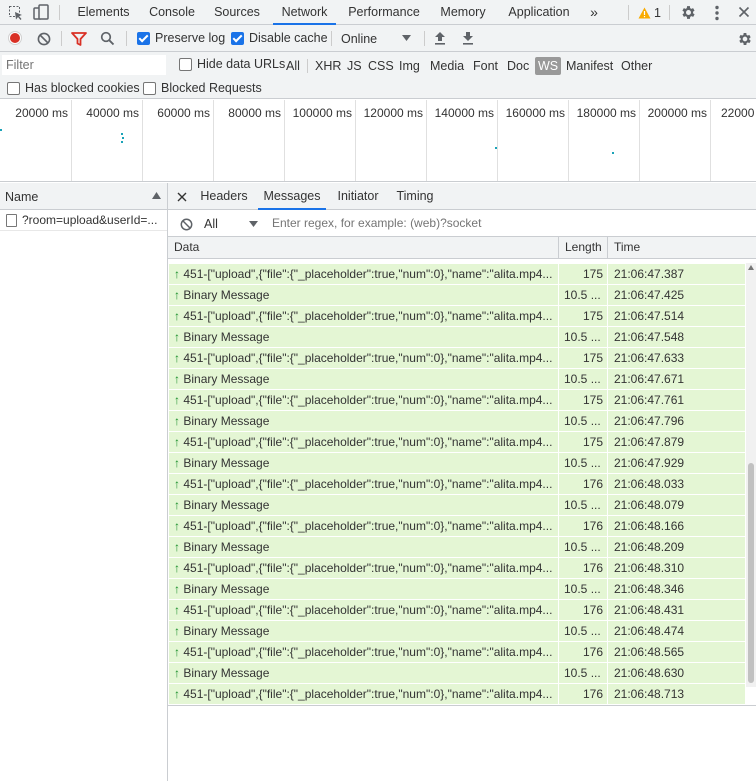 This screenshot has height=781, width=756. What do you see at coordinates (181, 196) in the screenshot?
I see `close-detail-icon` at bounding box center [181, 196].